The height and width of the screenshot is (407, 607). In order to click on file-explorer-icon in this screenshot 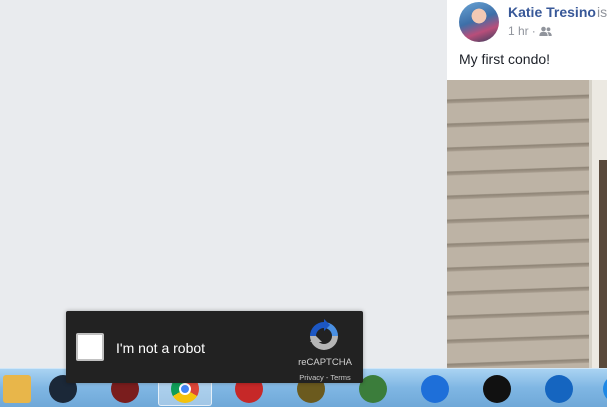, I will do `click(17, 388)`.